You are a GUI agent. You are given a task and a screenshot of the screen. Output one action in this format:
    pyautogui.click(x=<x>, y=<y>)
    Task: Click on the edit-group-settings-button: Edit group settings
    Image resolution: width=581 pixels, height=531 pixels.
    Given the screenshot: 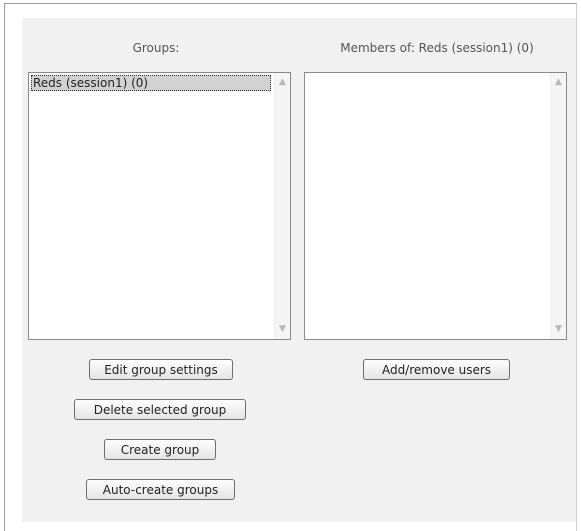 What is the action you would take?
    pyautogui.click(x=161, y=369)
    